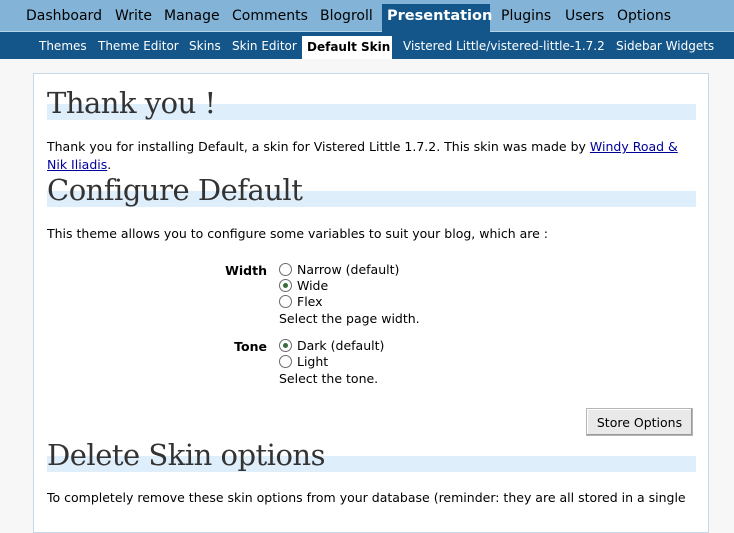 This screenshot has width=734, height=533. Describe the element at coordinates (250, 346) in the screenshot. I see `tone-label: Tone` at that location.